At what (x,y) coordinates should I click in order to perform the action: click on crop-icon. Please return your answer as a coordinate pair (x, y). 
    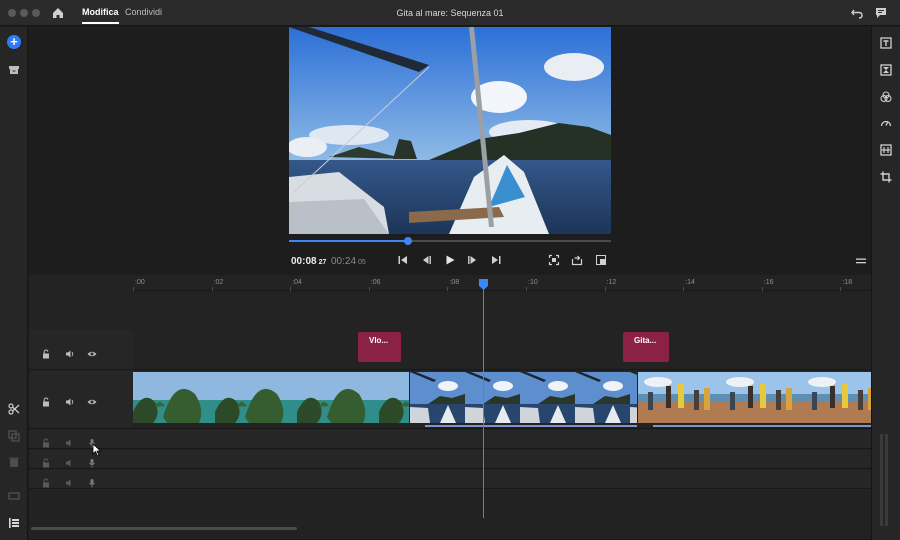
    Looking at the image, I should click on (886, 177).